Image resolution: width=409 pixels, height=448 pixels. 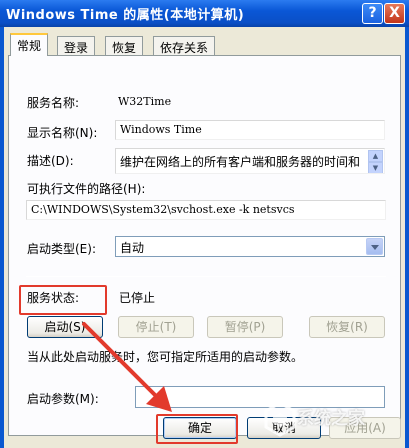 I want to click on watermark-logo-icon, so click(x=280, y=419).